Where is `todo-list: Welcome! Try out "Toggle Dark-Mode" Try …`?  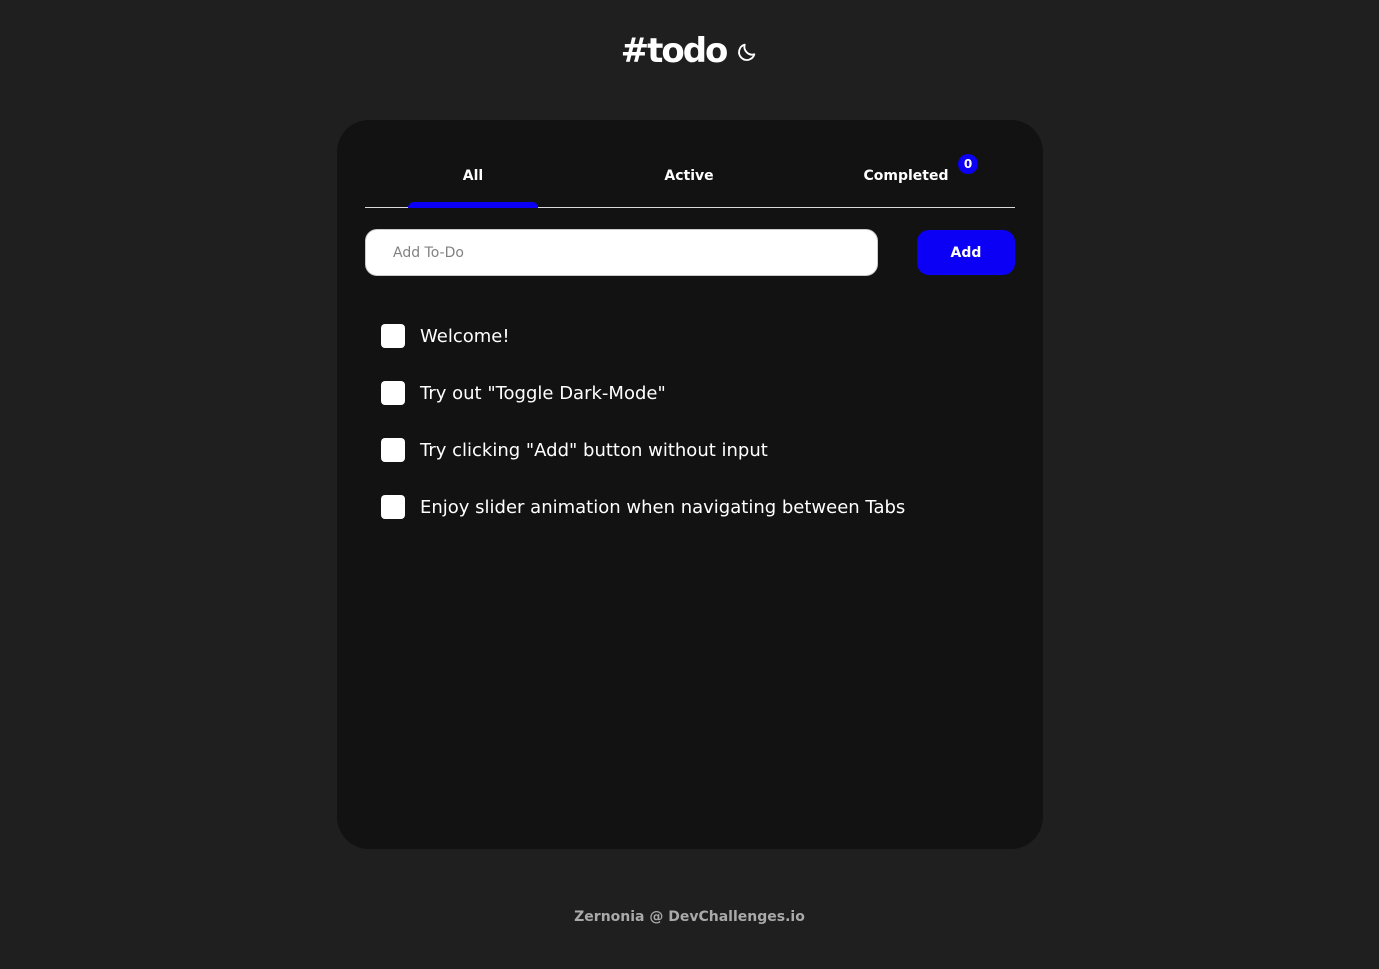 todo-list: Welcome! Try out "Toggle Dark-Mode" Try … is located at coordinates (691, 438).